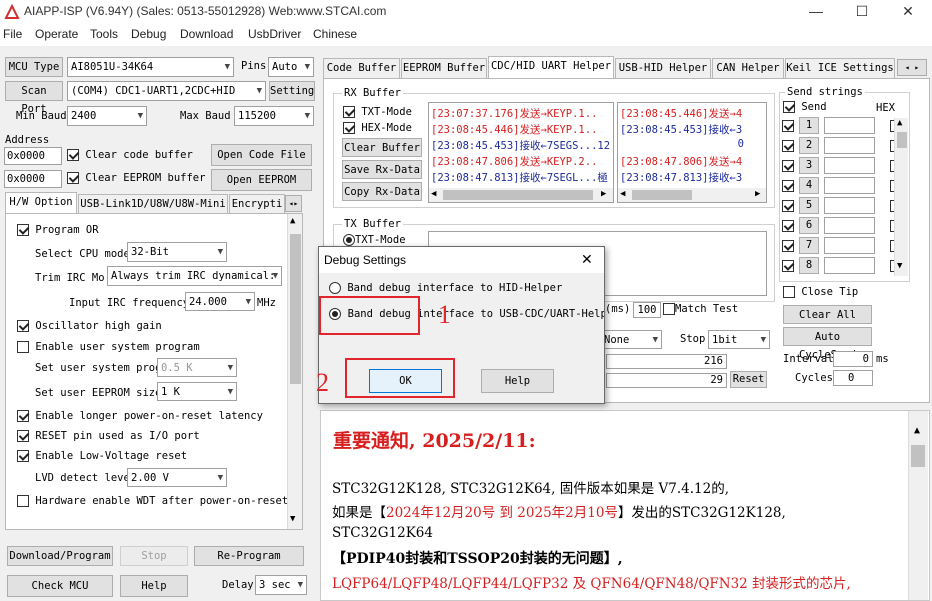 This screenshot has width=932, height=601. What do you see at coordinates (918, 505) in the screenshot?
I see `notice-scrollbar: ▲` at bounding box center [918, 505].